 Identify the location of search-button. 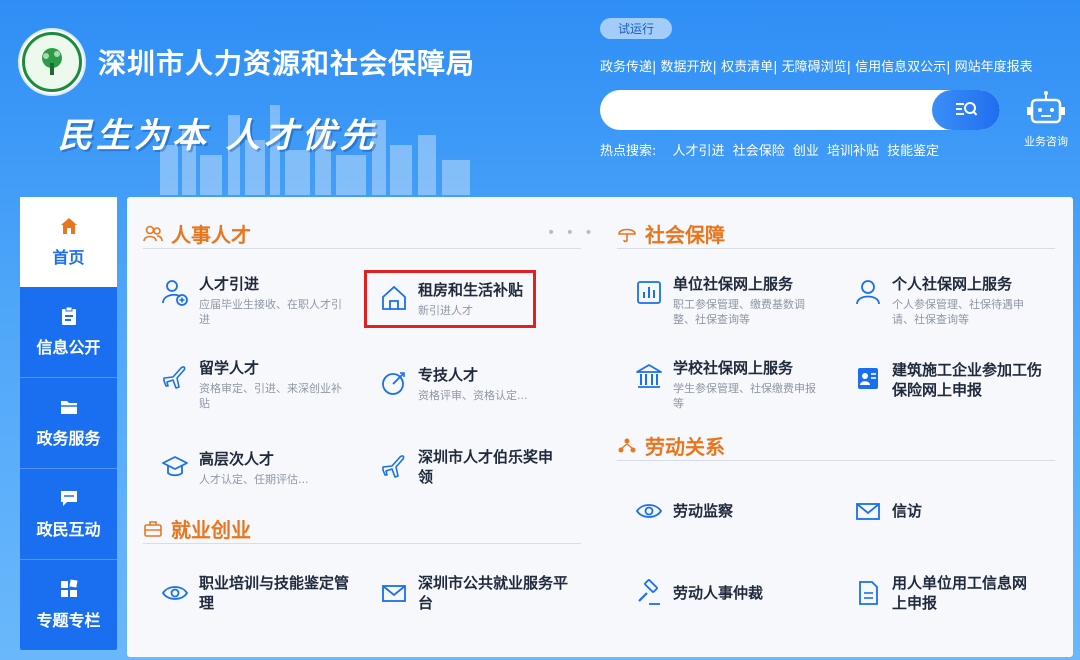
(966, 110).